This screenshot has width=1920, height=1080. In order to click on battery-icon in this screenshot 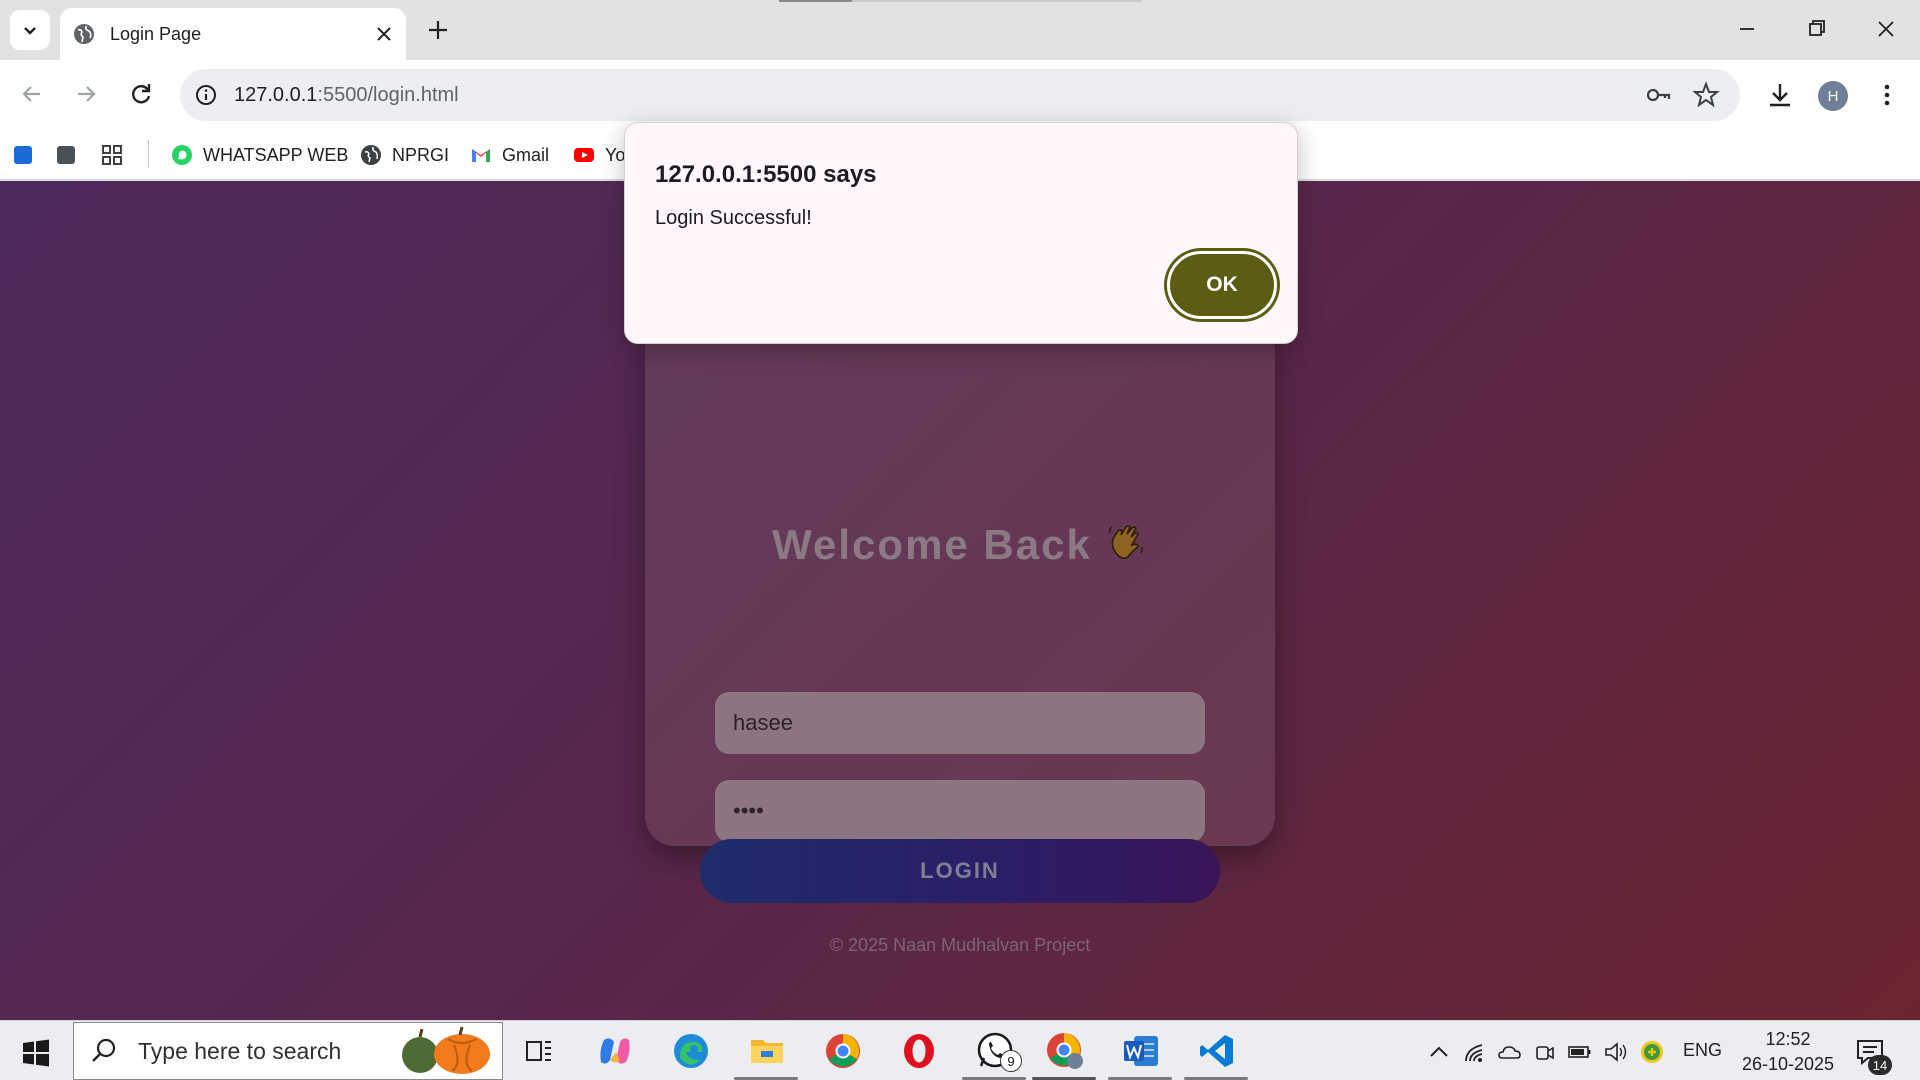, I will do `click(1580, 1052)`.